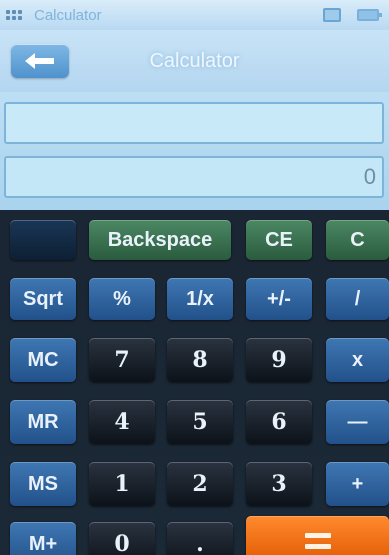 This screenshot has width=389, height=555. Describe the element at coordinates (160, 240) in the screenshot. I see `backspace-button: Backspace` at that location.